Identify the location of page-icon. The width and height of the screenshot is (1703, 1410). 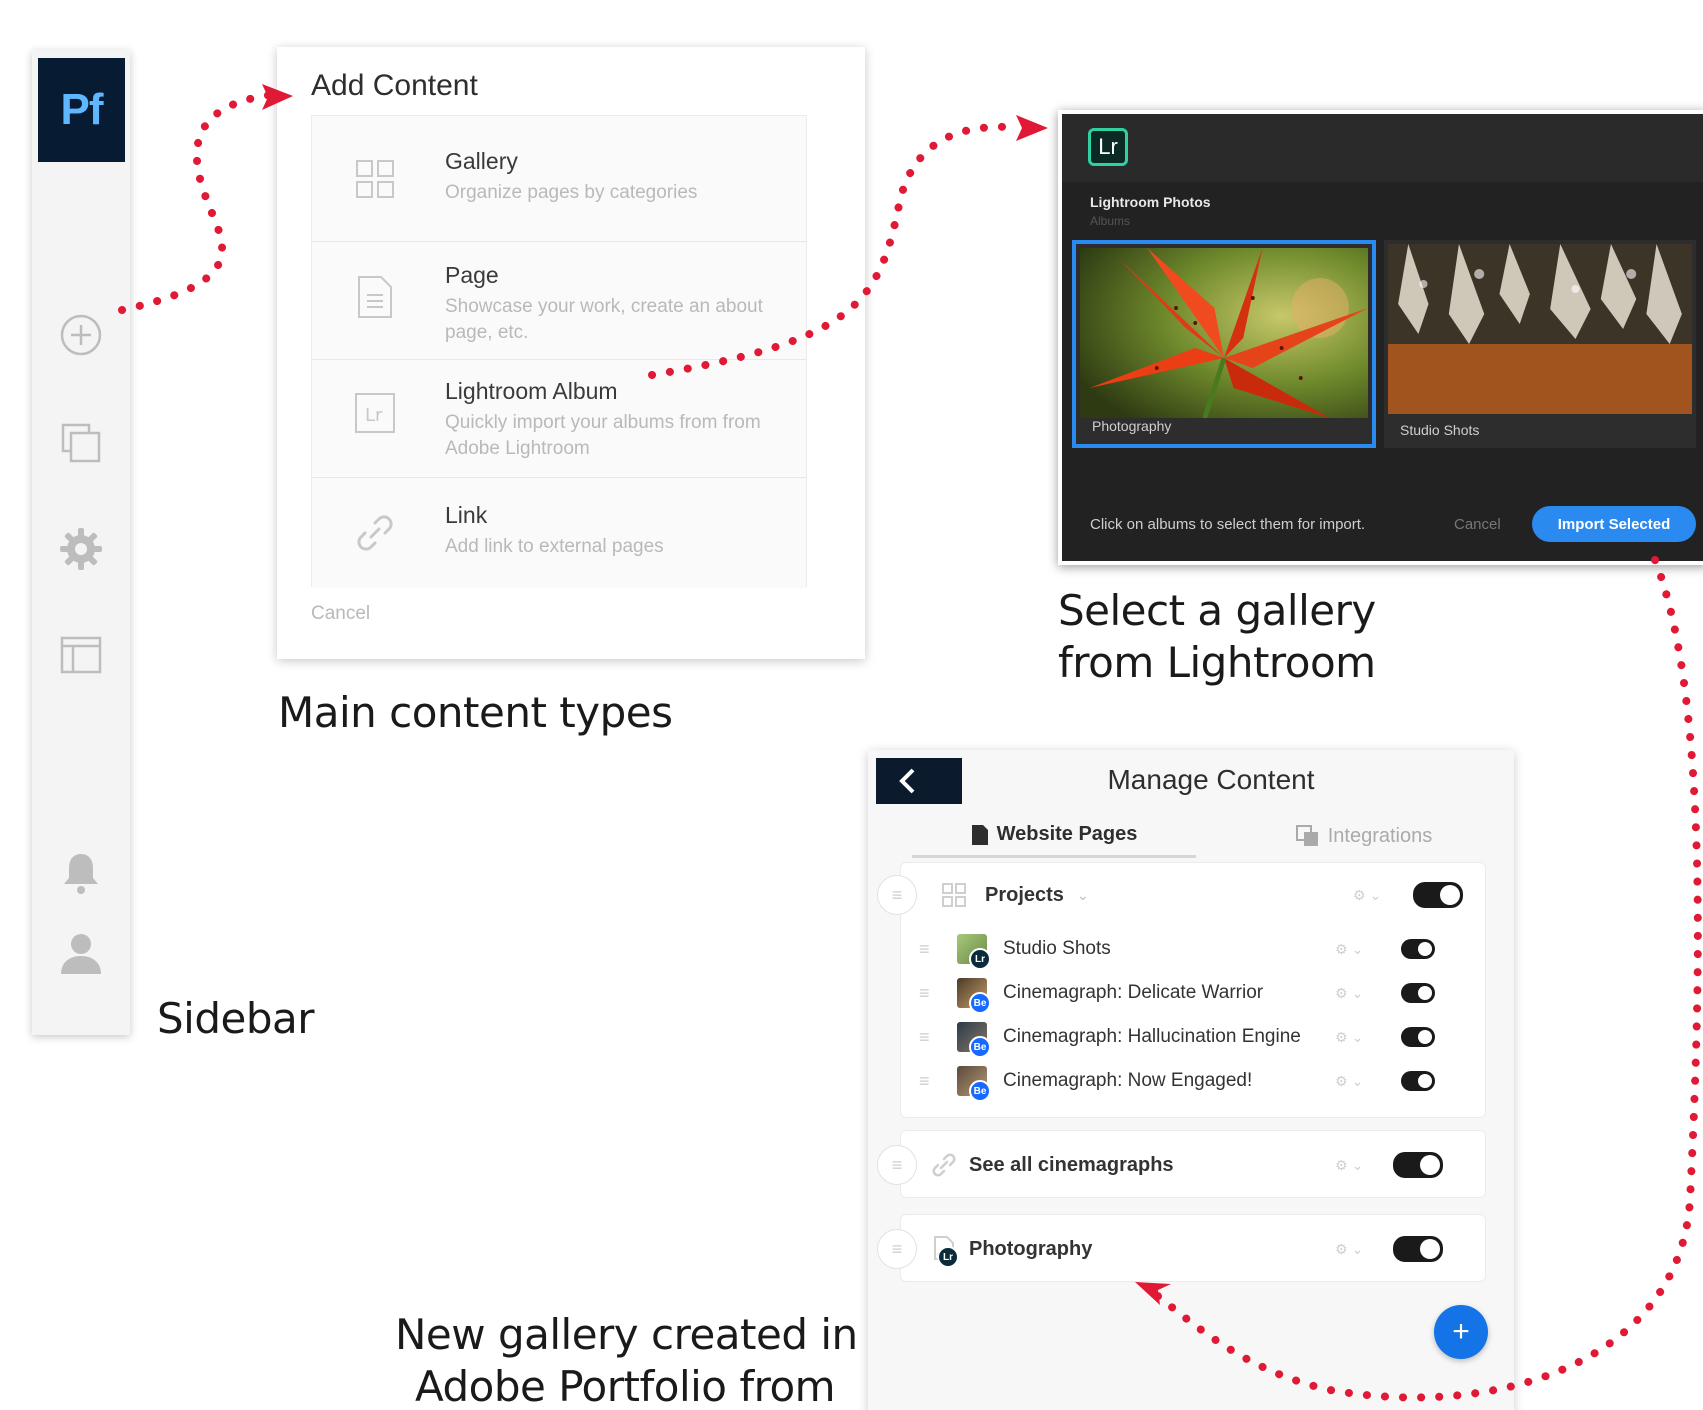
(979, 834).